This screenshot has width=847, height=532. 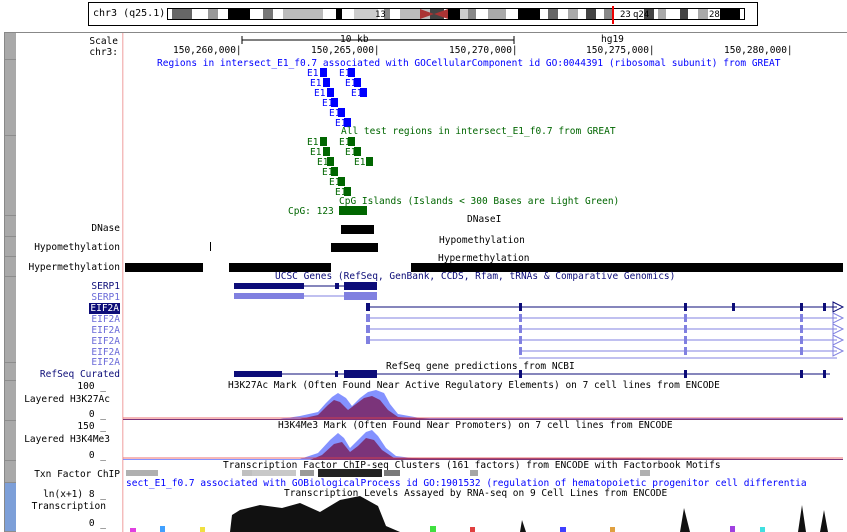 What do you see at coordinates (484, 219) in the screenshot?
I see `dnase-title: DNaseI` at bounding box center [484, 219].